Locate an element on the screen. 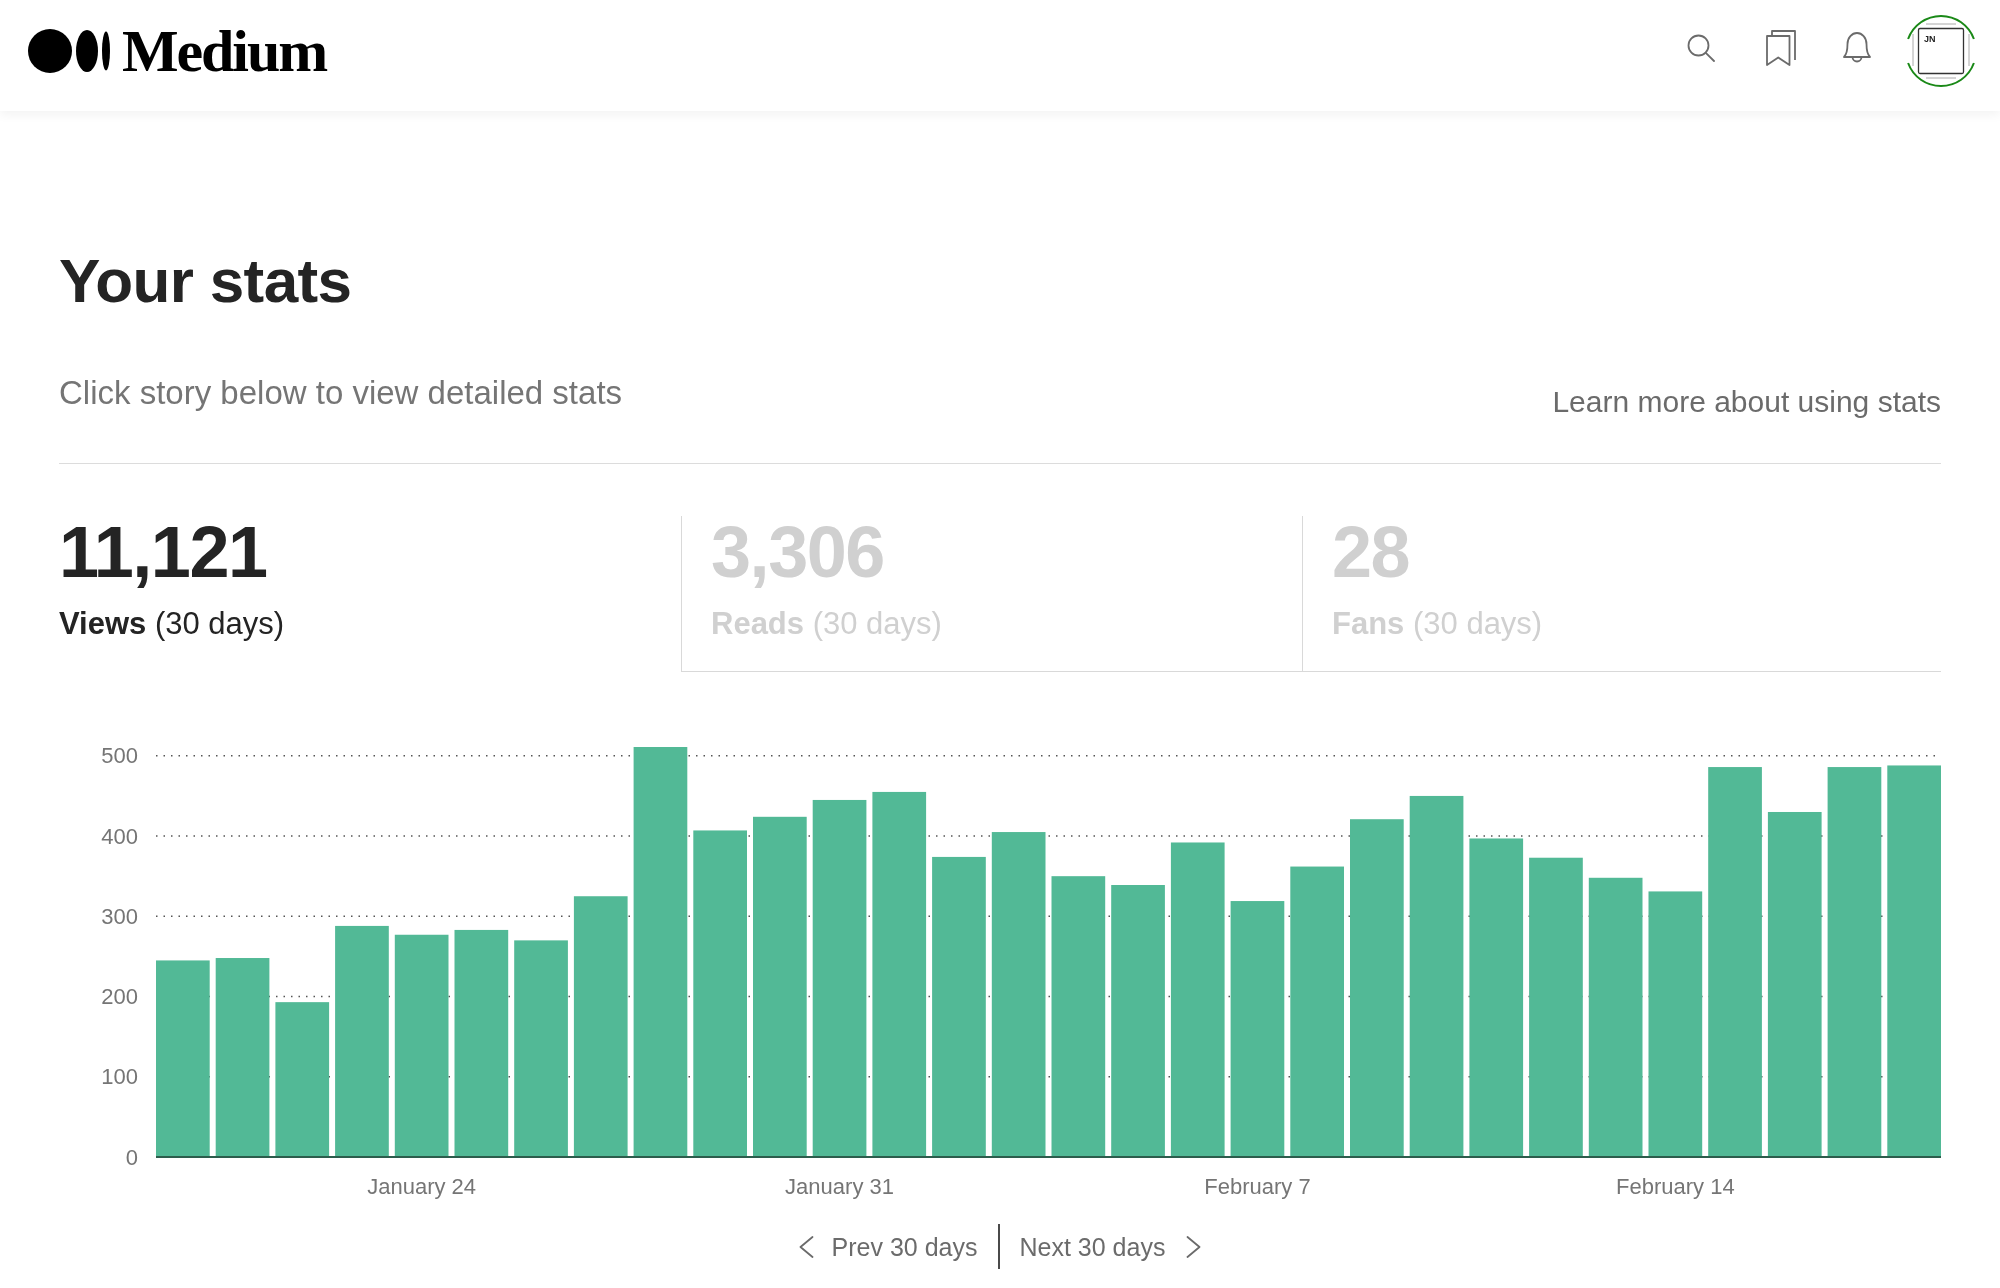 This screenshot has height=1288, width=2000. search-icon is located at coordinates (1701, 47).